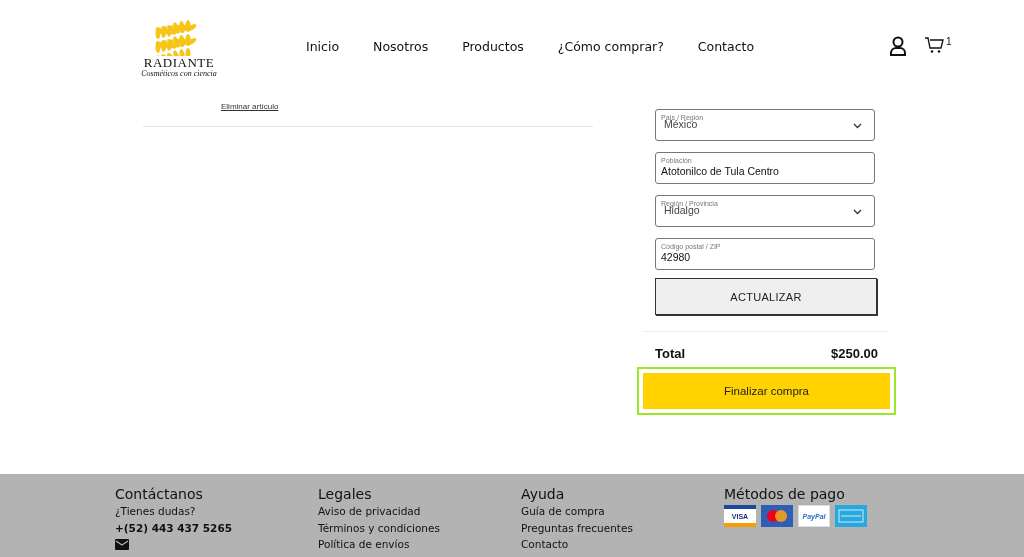  Describe the element at coordinates (785, 494) in the screenshot. I see `footer-heading: Métodos de pago` at that location.